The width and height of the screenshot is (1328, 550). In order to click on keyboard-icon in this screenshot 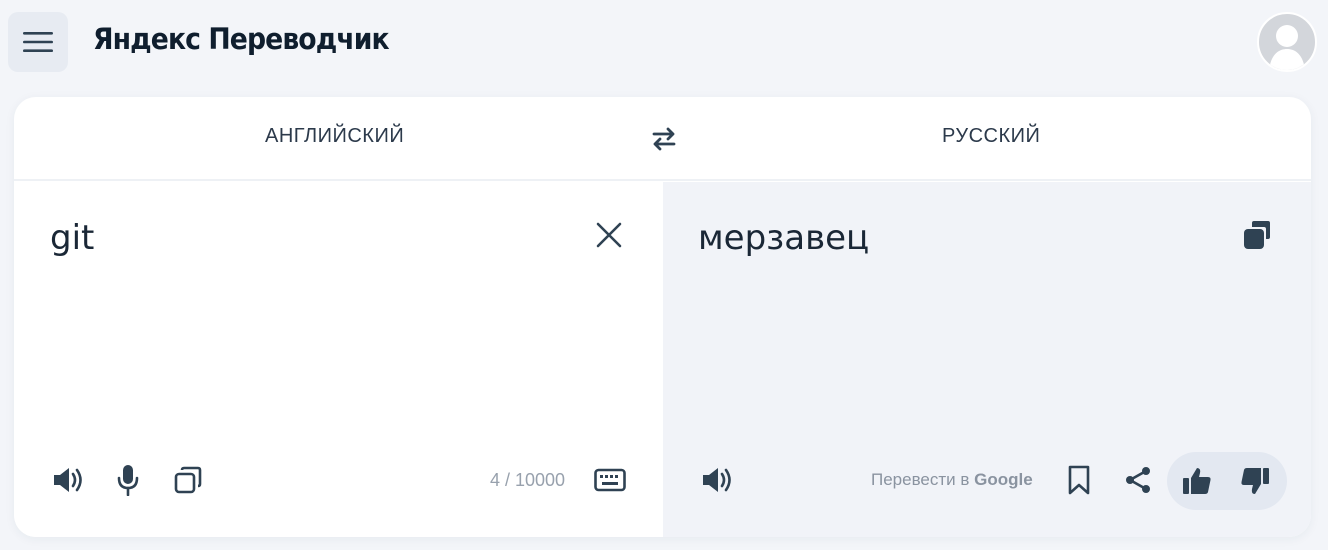, I will do `click(610, 480)`.